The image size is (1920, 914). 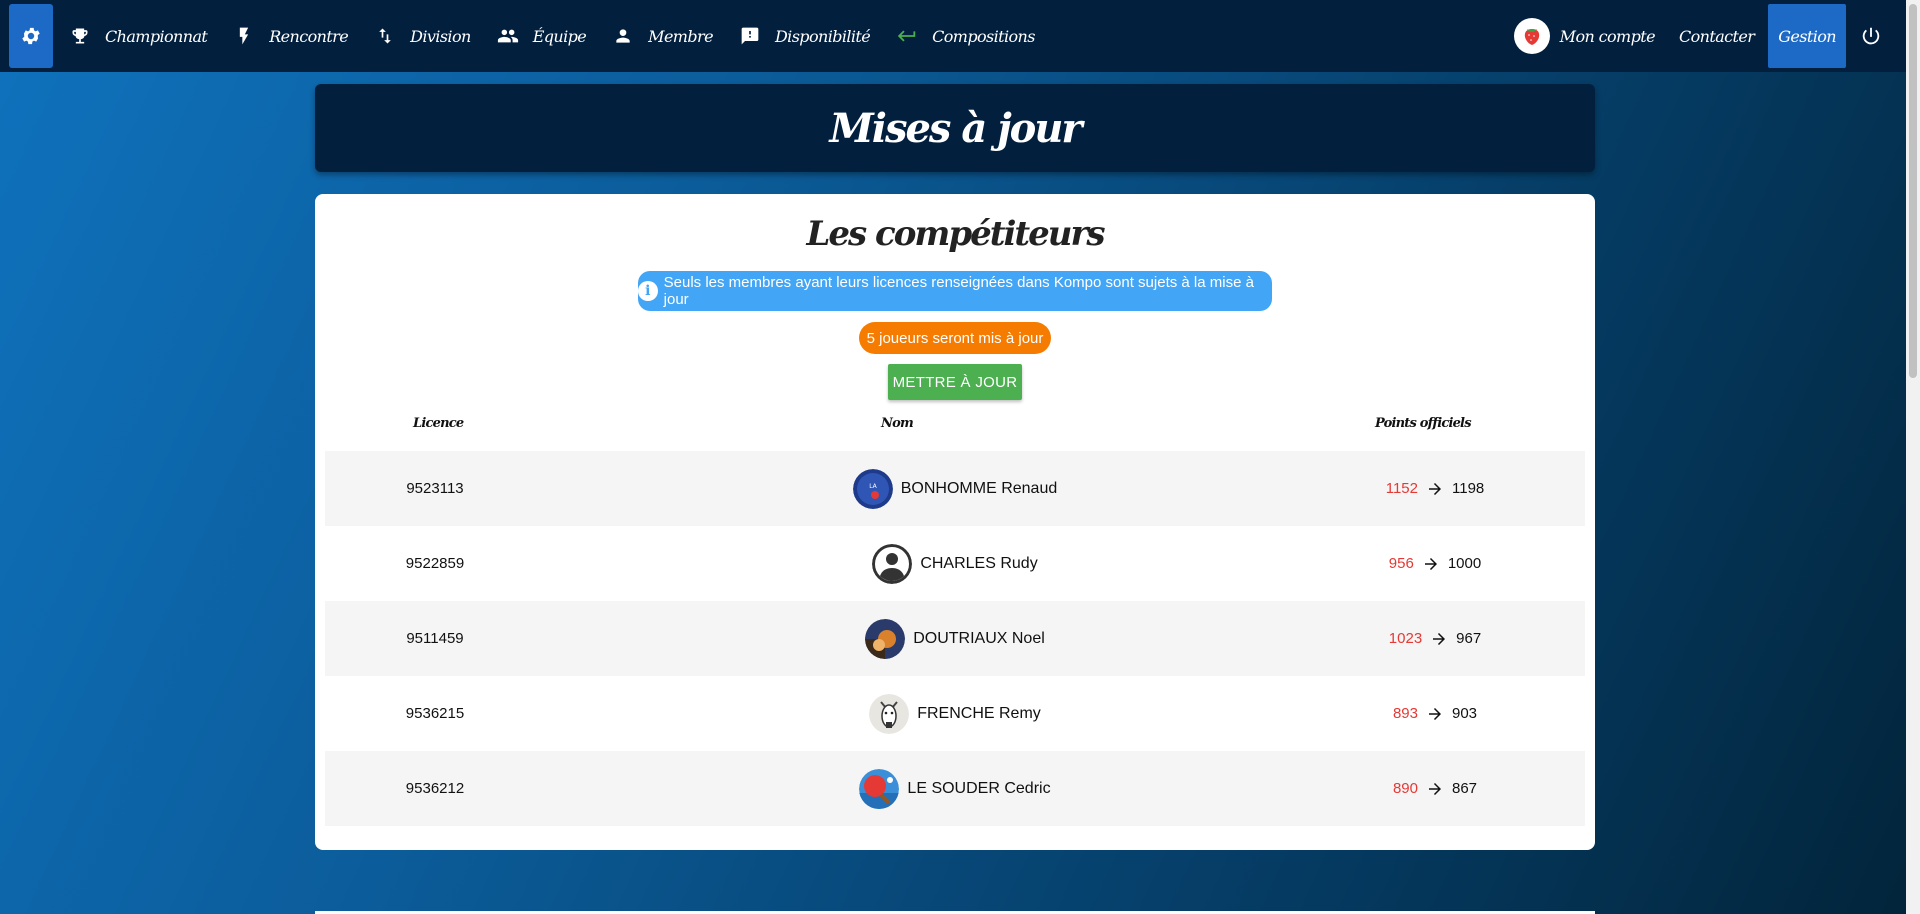 I want to click on player-avatar: LA, so click(x=872, y=488).